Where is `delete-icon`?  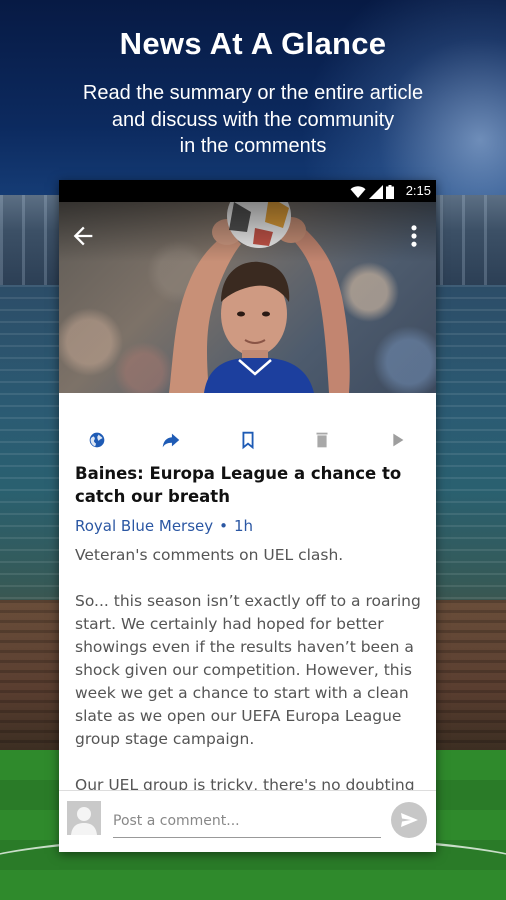 delete-icon is located at coordinates (322, 440).